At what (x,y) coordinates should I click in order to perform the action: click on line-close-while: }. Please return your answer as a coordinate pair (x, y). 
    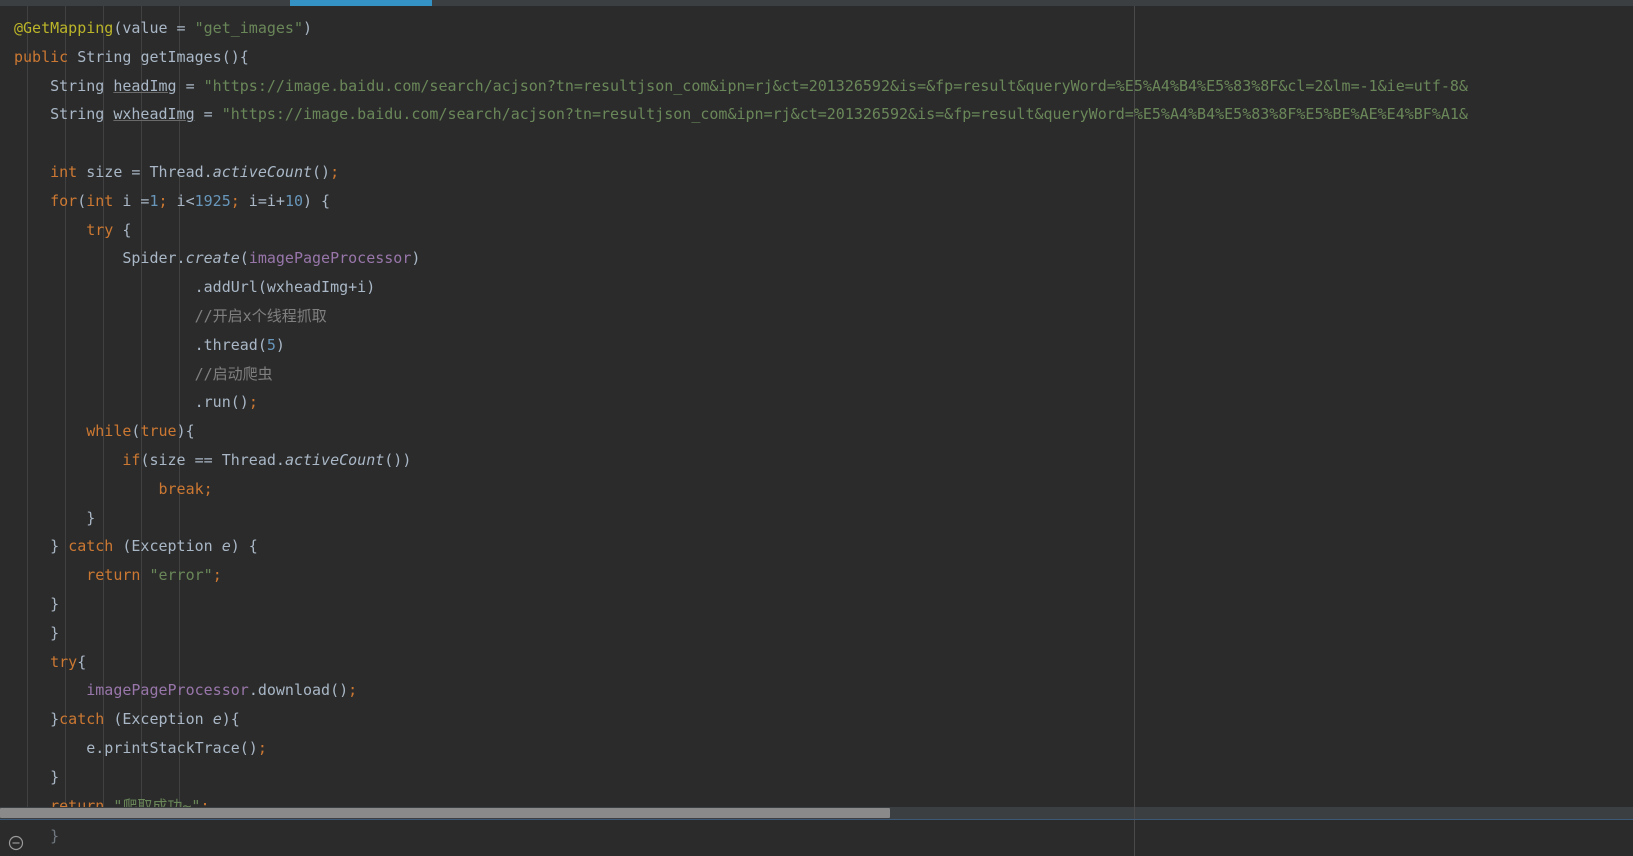
    Looking at the image, I should click on (816, 518).